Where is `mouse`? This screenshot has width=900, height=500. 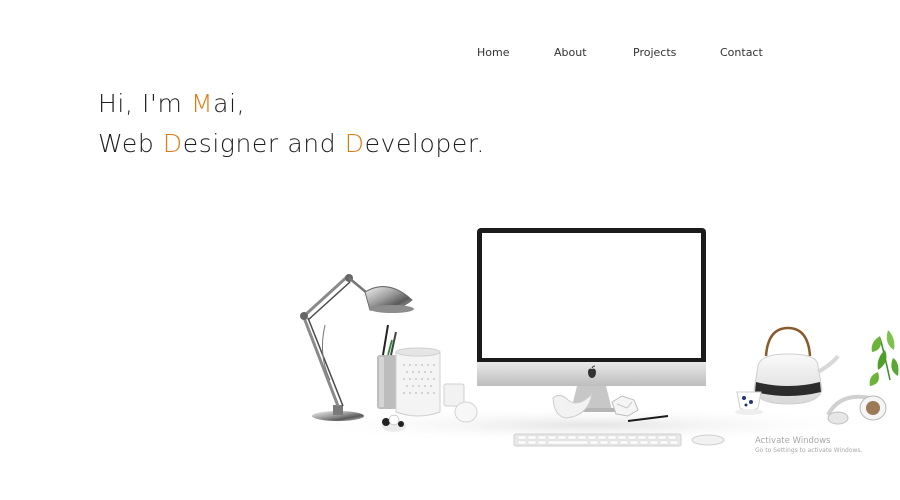
mouse is located at coordinates (708, 440).